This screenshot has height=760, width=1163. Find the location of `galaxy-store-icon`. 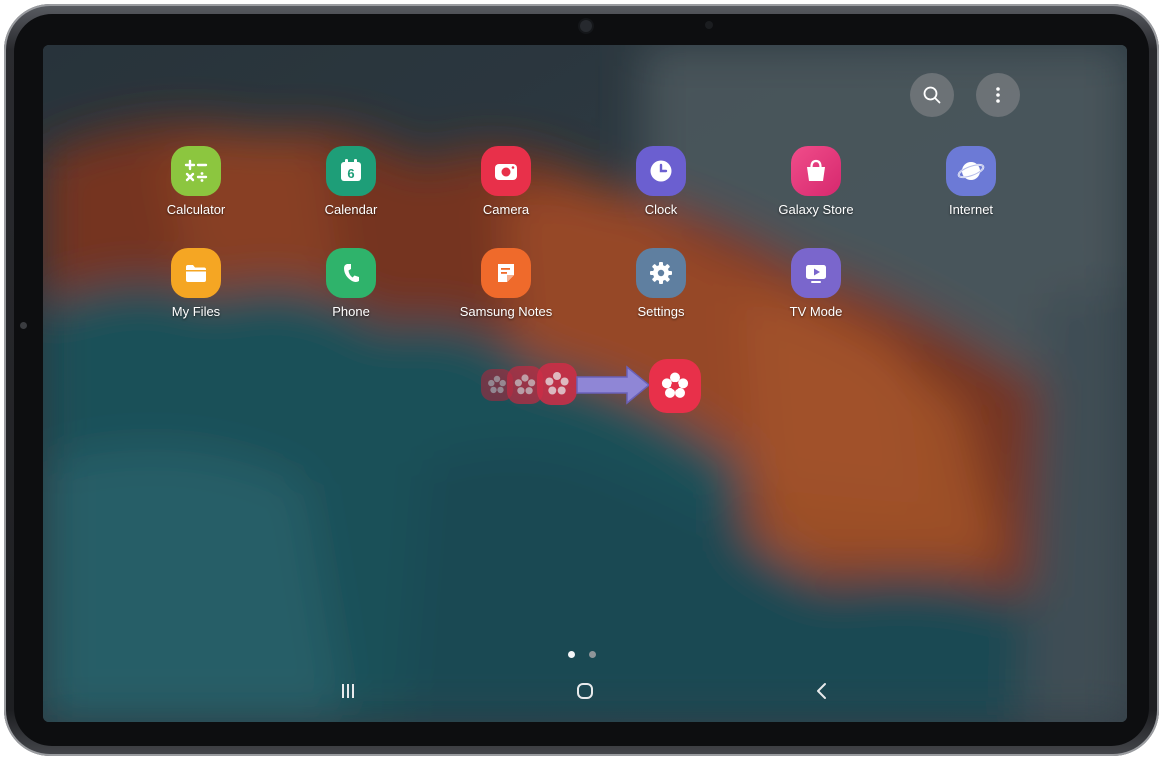

galaxy-store-icon is located at coordinates (816, 171).